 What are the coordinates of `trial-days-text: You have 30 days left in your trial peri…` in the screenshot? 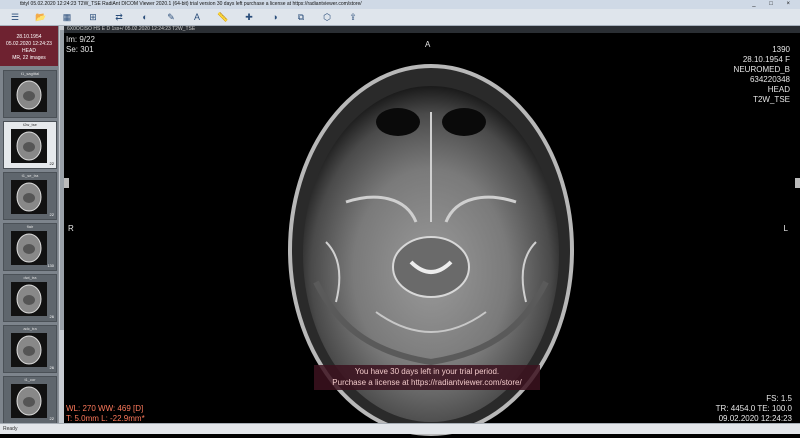 It's located at (427, 371).